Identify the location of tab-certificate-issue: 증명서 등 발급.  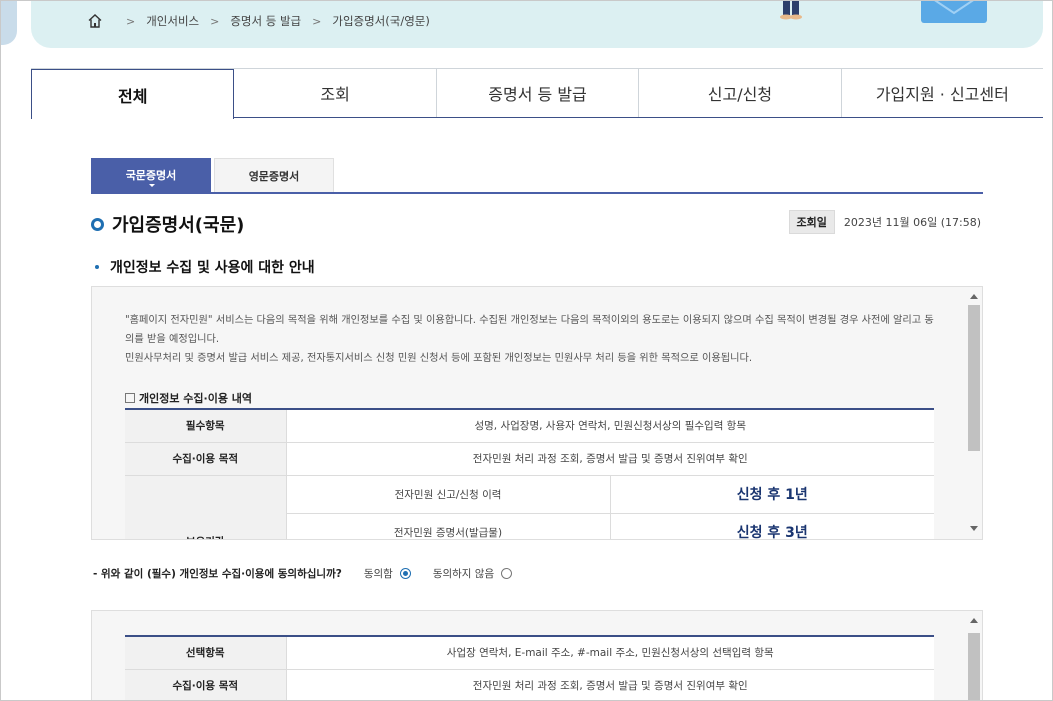
(538, 93).